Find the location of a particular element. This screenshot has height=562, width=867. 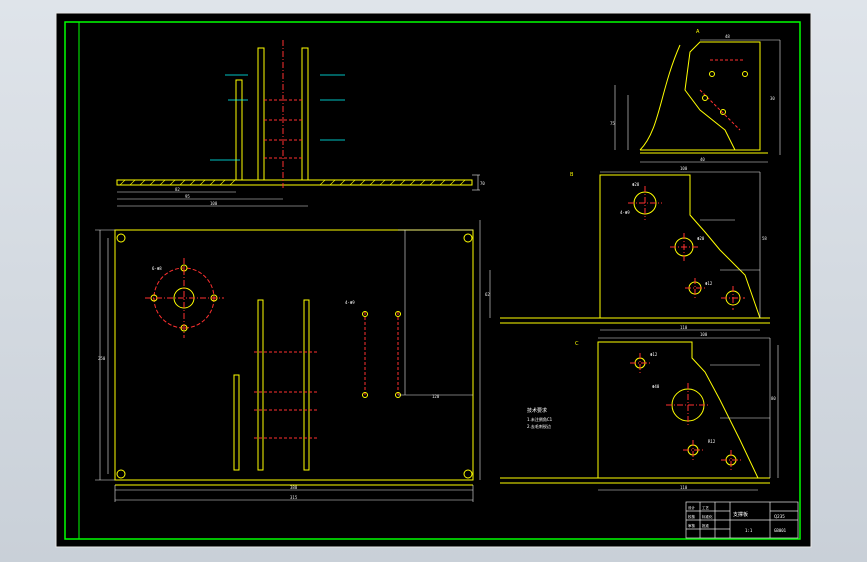

view-b-callout-4: Φ12 is located at coordinates (709, 283).